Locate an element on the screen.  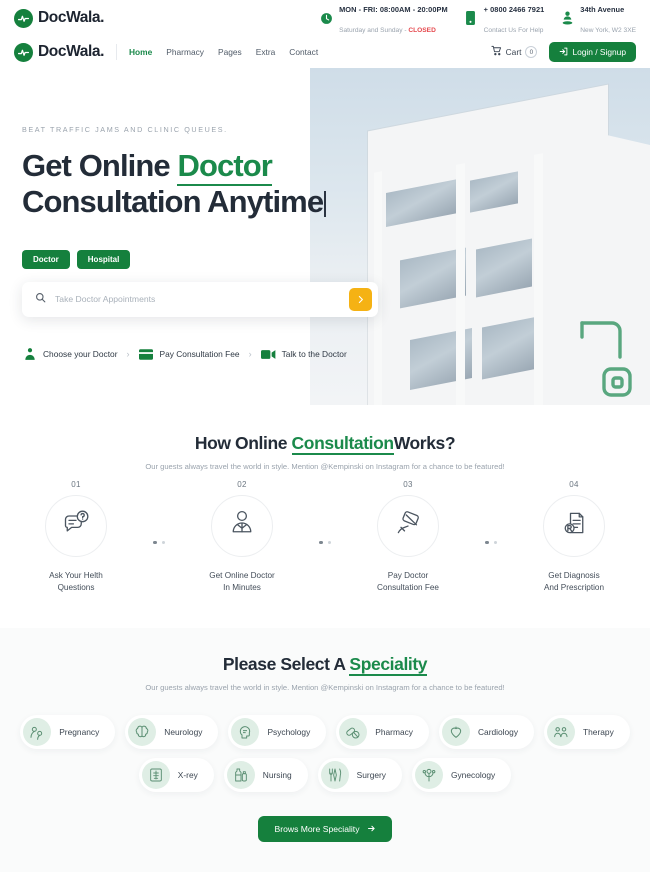
process-step-pay-fee: Pay Consultation Fee is located at coordinates (189, 354).